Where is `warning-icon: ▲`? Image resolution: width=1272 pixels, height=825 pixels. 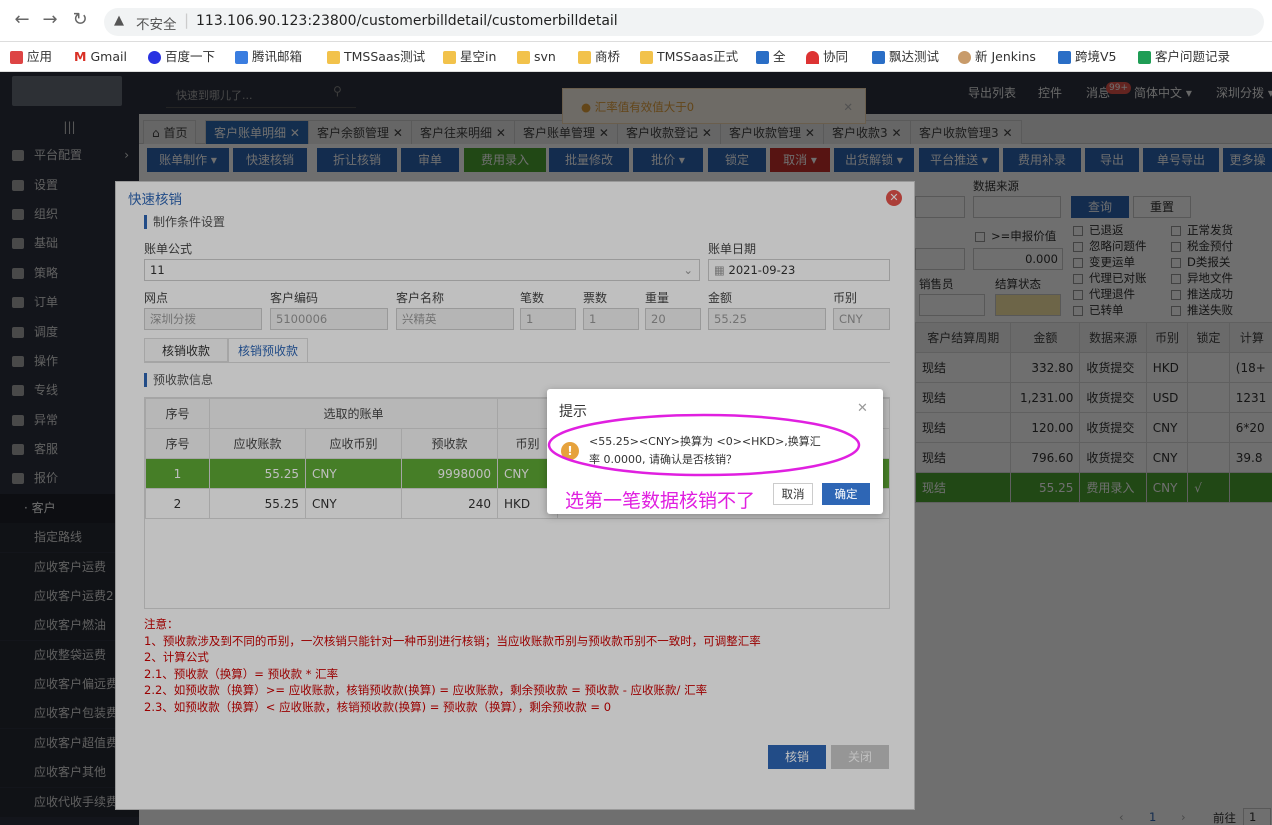
warning-icon: ▲ is located at coordinates (119, 20).